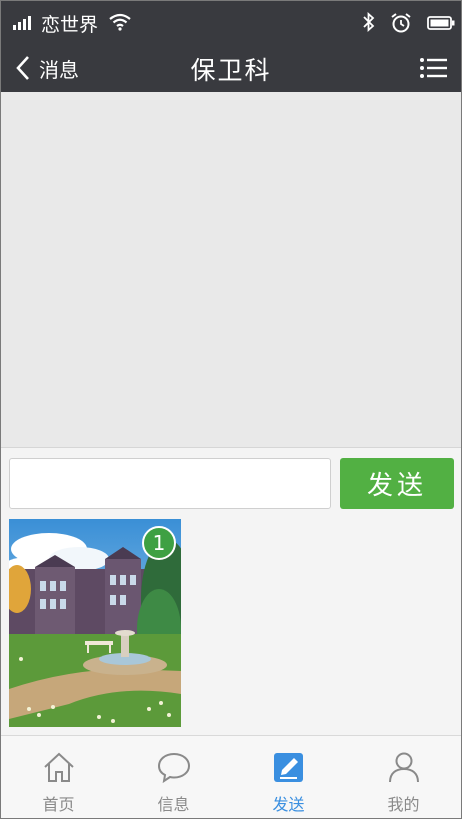 The image size is (462, 819). What do you see at coordinates (401, 23) in the screenshot?
I see `alarm-icon` at bounding box center [401, 23].